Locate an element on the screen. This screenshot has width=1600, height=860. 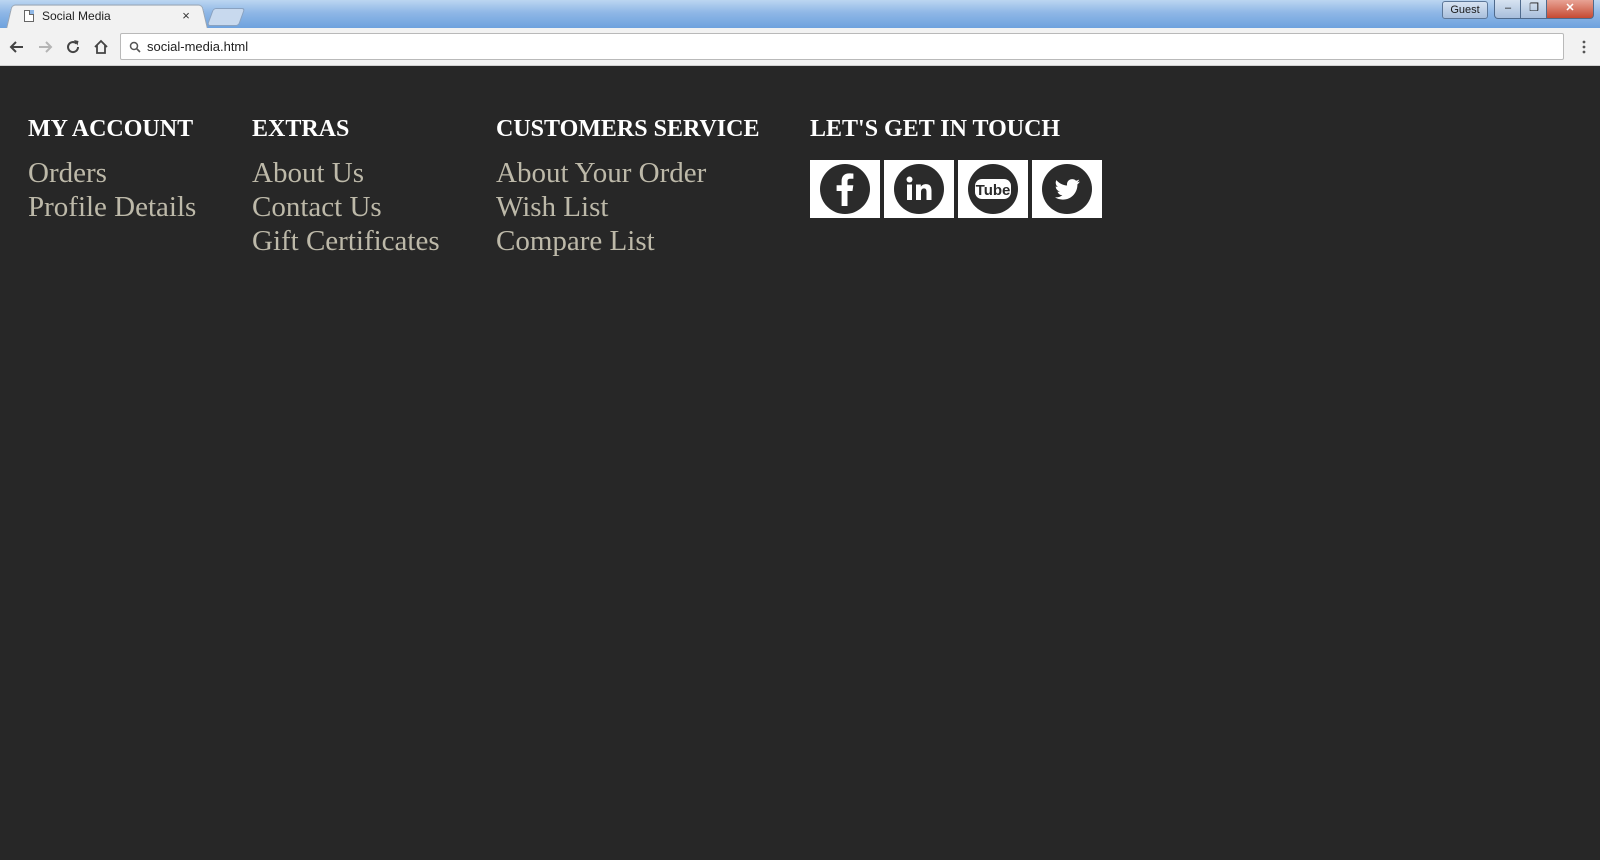
facebook-link is located at coordinates (845, 189).